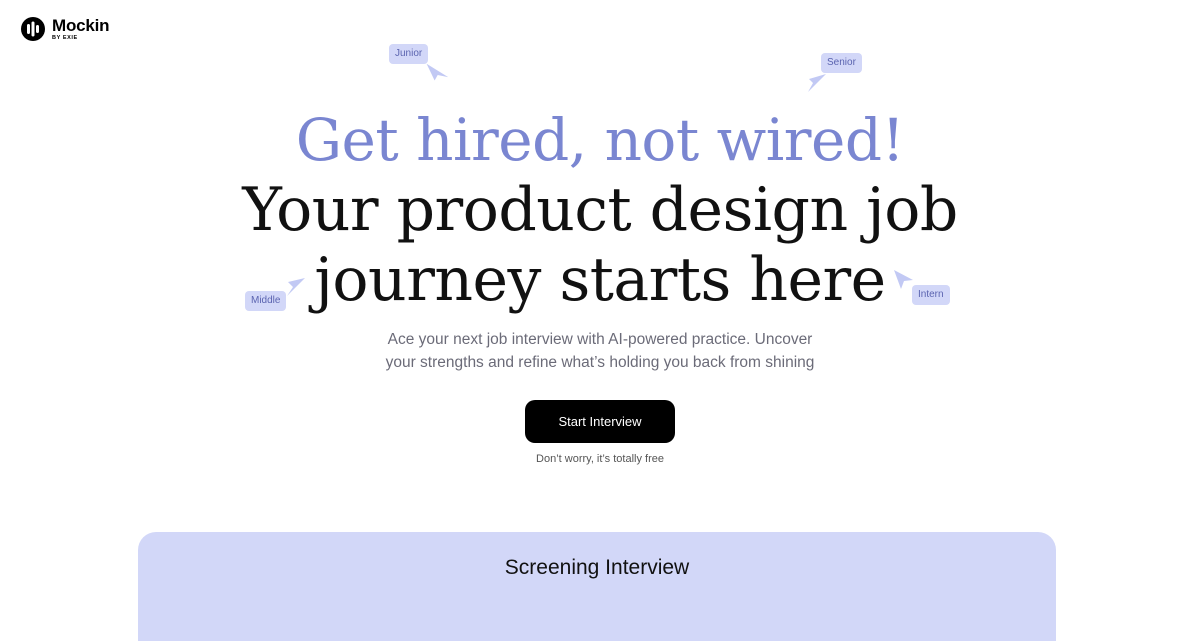 This screenshot has height=641, width=1200. I want to click on tag-junior: Junior, so click(409, 54).